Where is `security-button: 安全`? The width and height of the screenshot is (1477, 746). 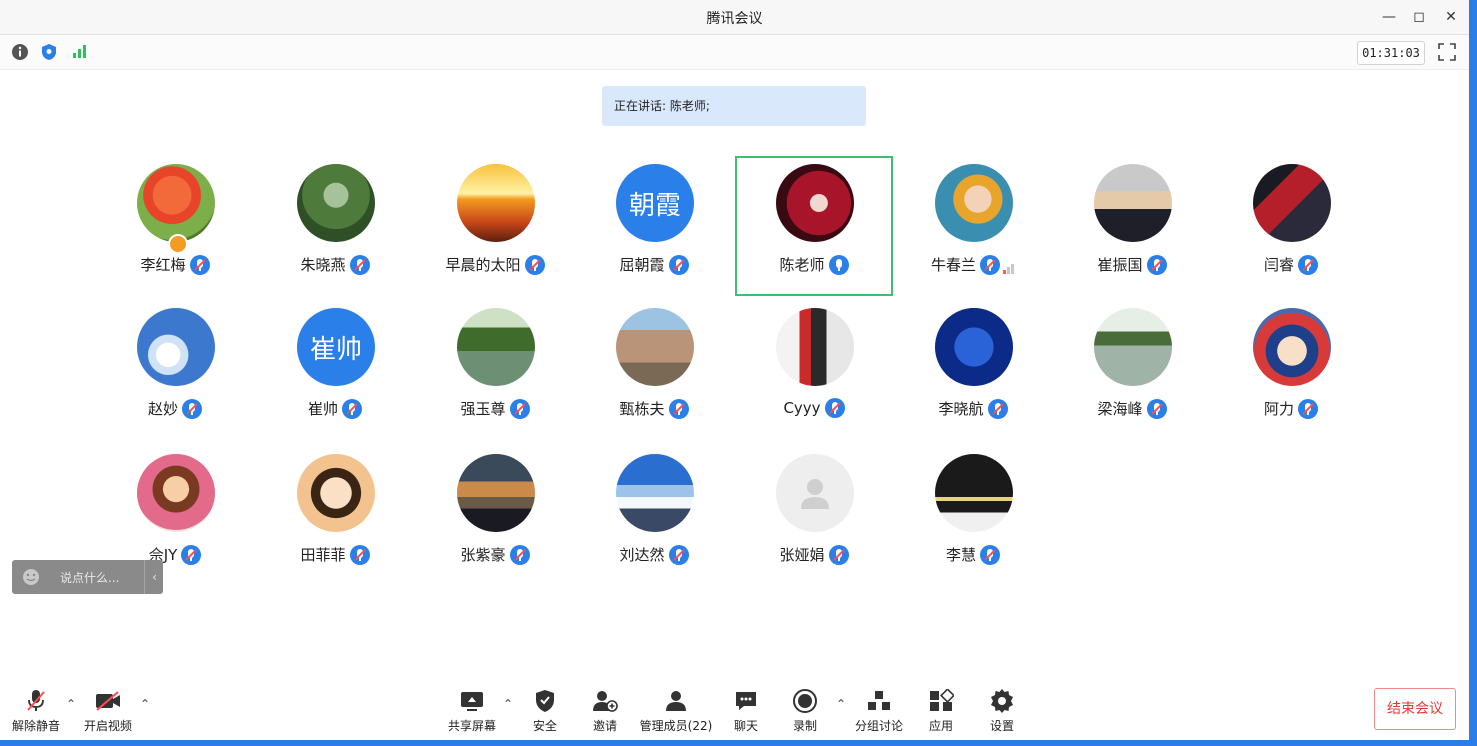
security-button: 安全 is located at coordinates (545, 710).